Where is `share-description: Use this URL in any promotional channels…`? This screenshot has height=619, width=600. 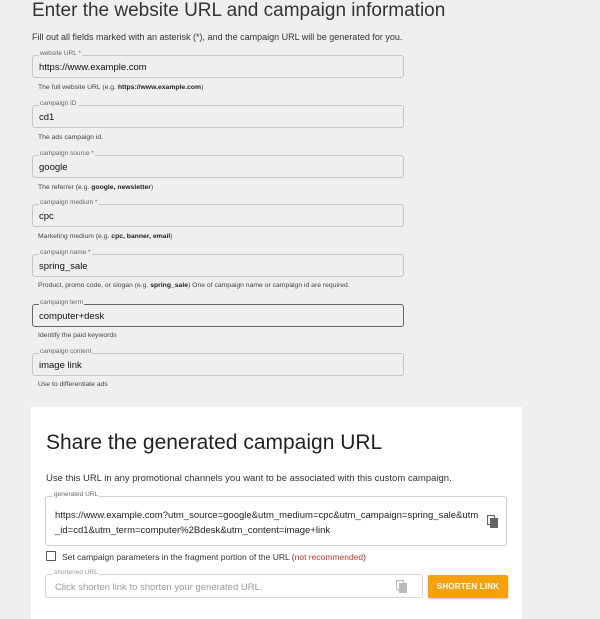 share-description: Use this URL in any promotional channels… is located at coordinates (249, 478).